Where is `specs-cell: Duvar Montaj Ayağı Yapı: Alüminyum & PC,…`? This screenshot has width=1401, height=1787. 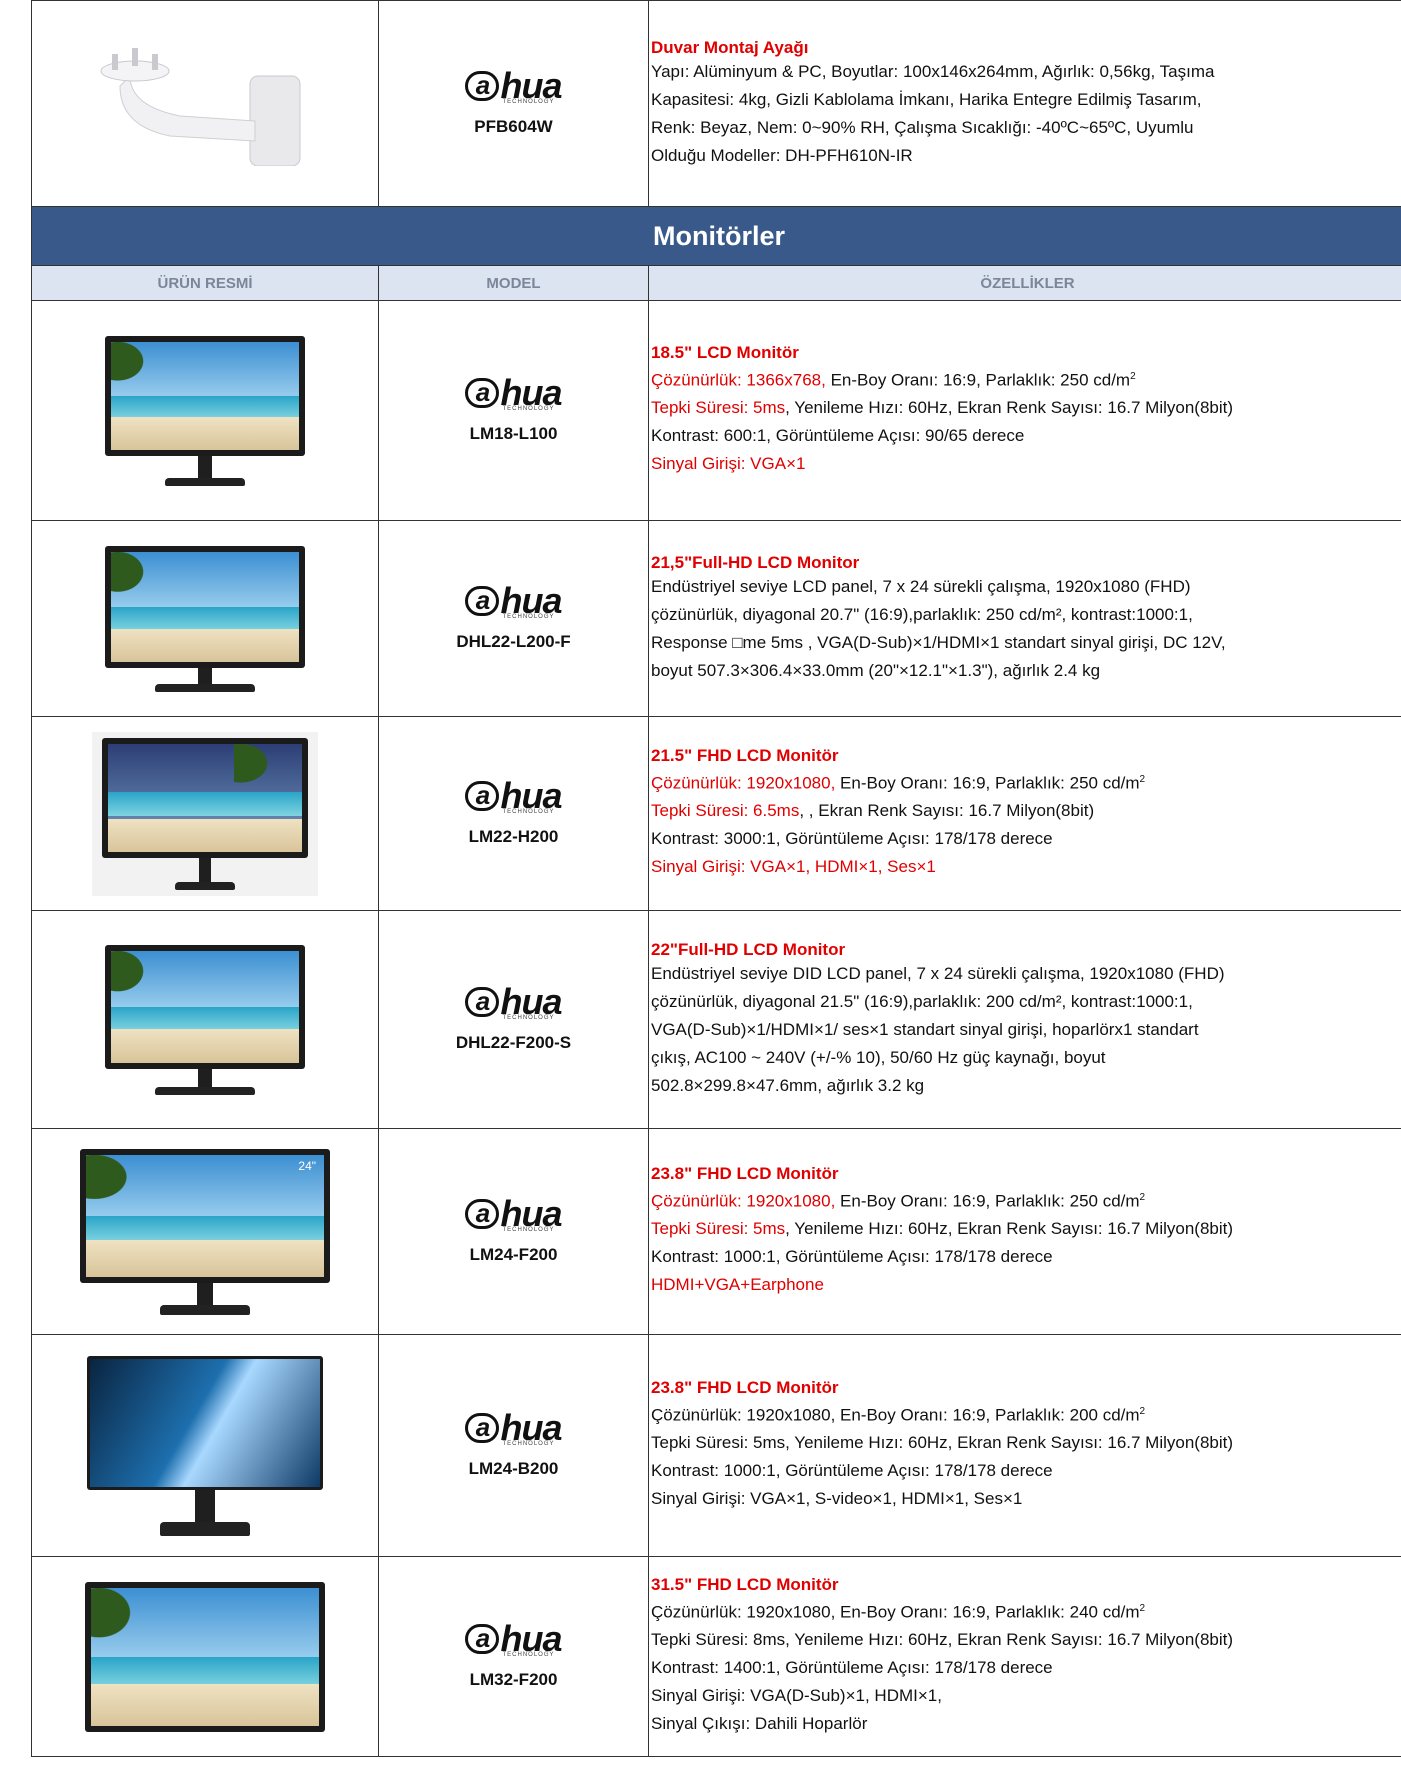
specs-cell: Duvar Montaj Ayağı Yapı: Alüminyum & PC,… is located at coordinates (1024, 103).